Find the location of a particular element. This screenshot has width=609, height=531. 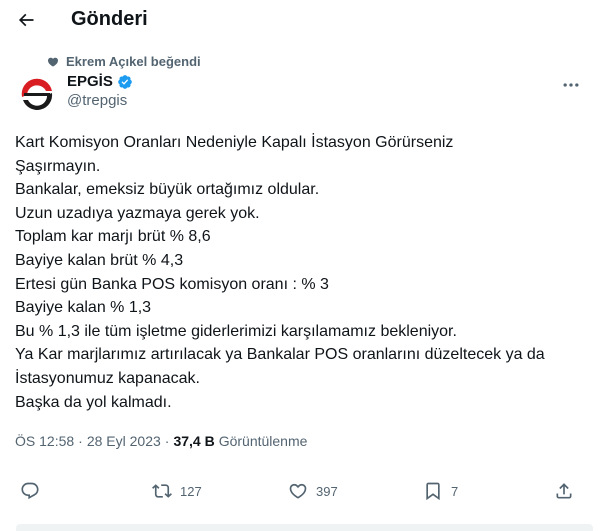

retweet-icon is located at coordinates (162, 491).